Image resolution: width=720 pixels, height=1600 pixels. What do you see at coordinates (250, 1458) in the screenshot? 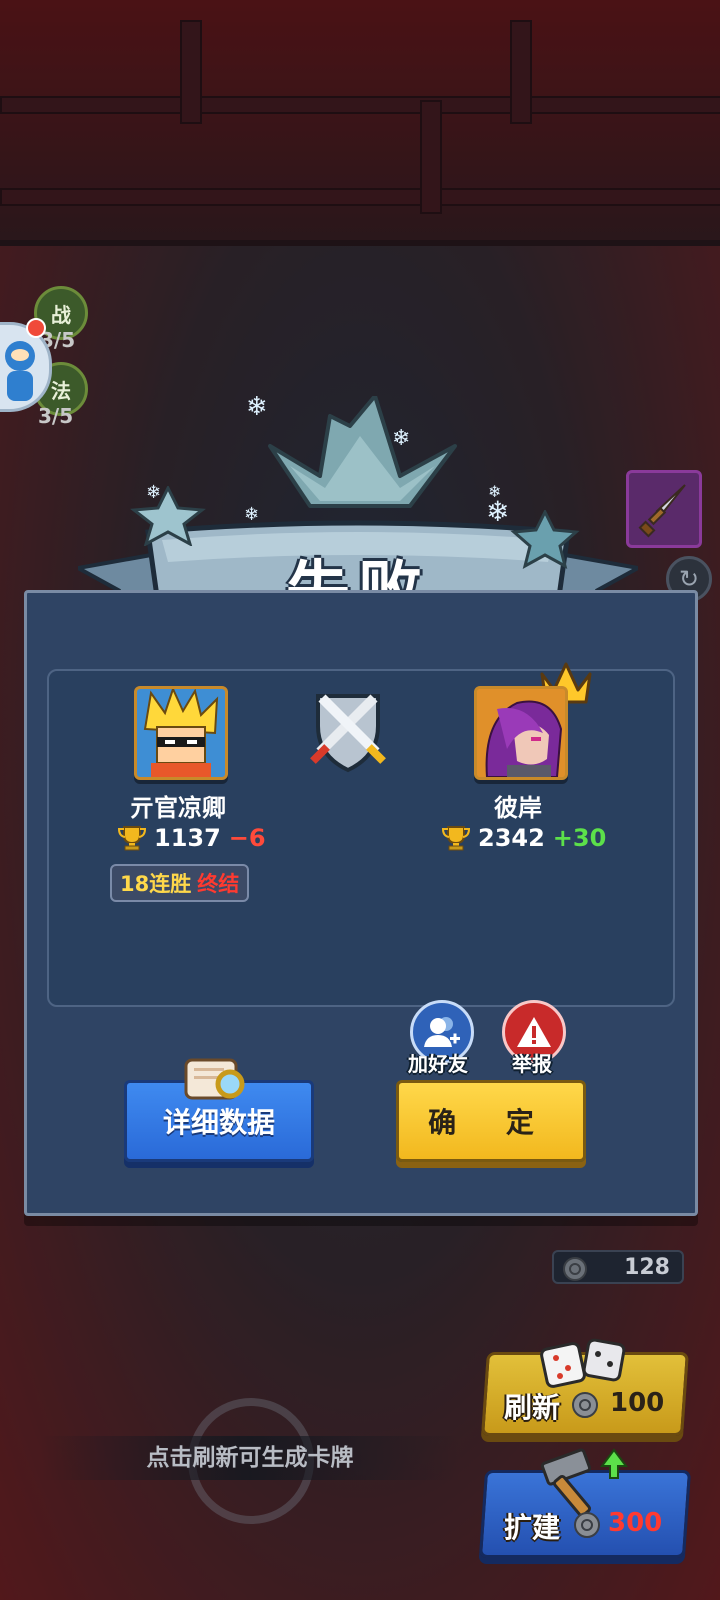
I see `refresh-hint: 点击刷新可生成卡牌` at bounding box center [250, 1458].